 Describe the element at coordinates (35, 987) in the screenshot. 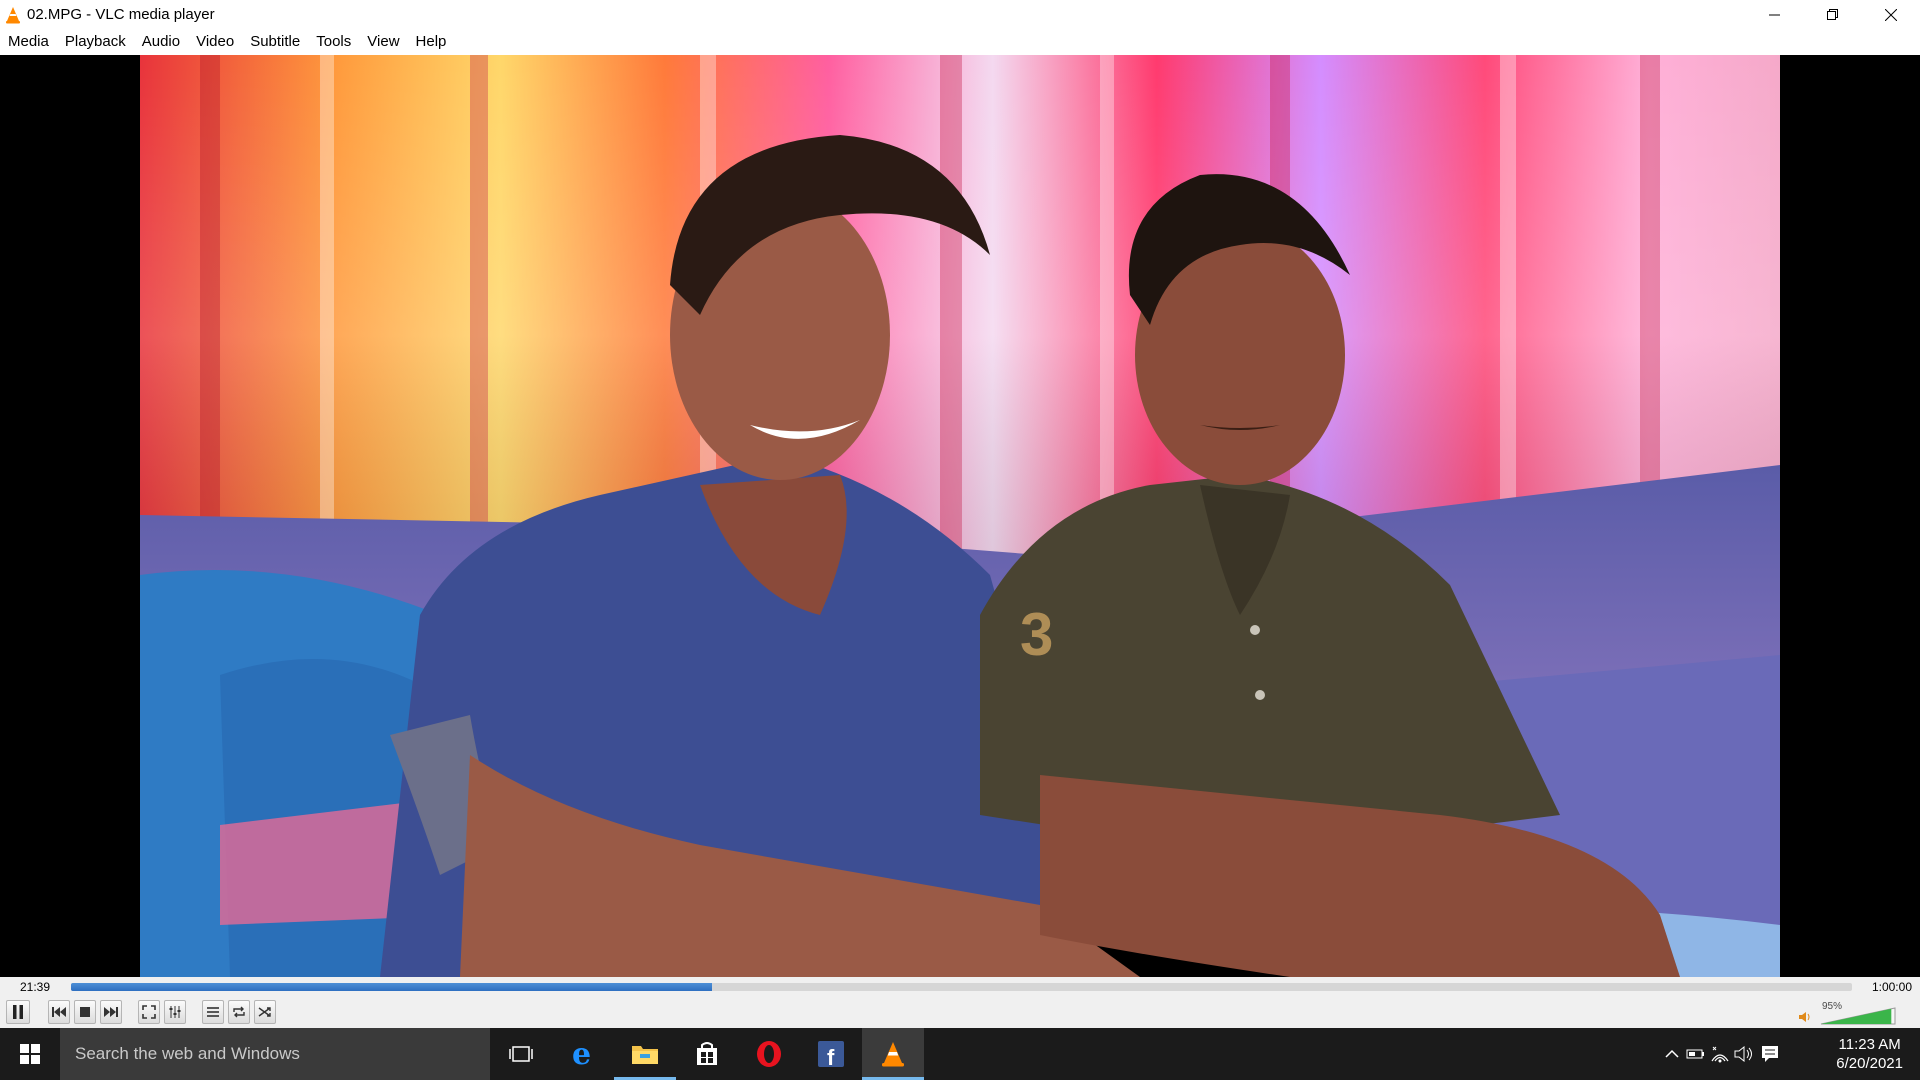

I see `current-time: 21:39` at that location.